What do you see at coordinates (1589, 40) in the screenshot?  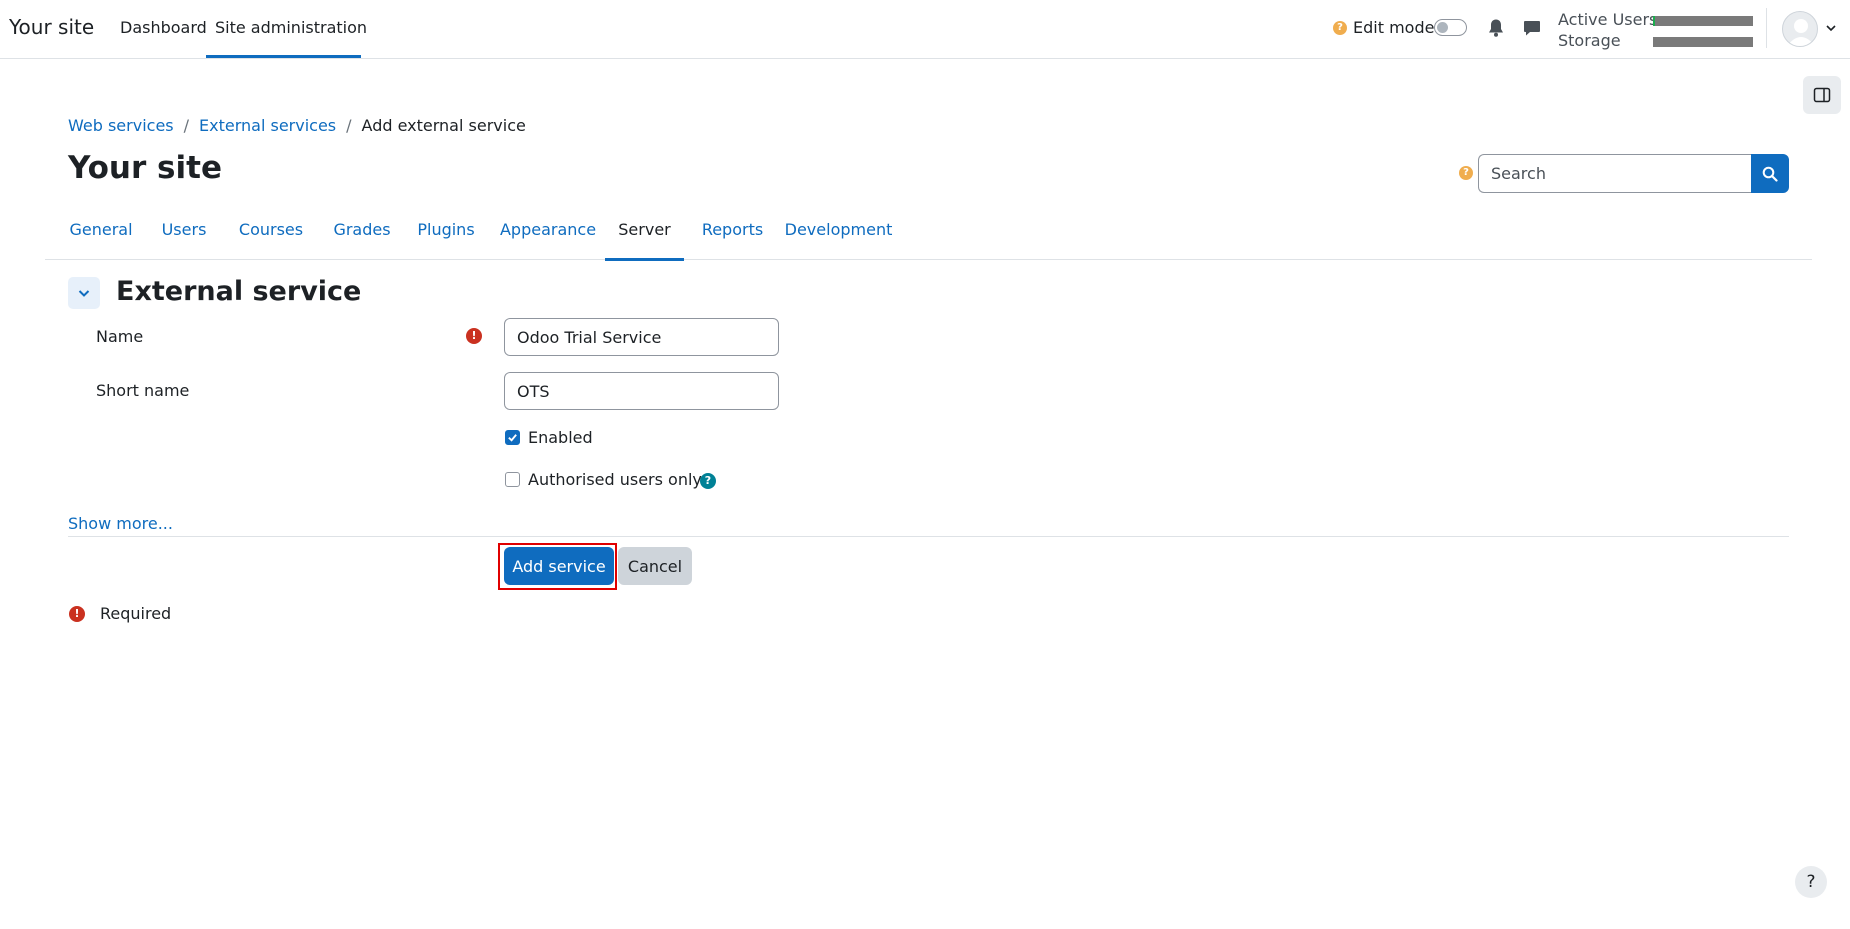 I see `storage-label: Storage` at bounding box center [1589, 40].